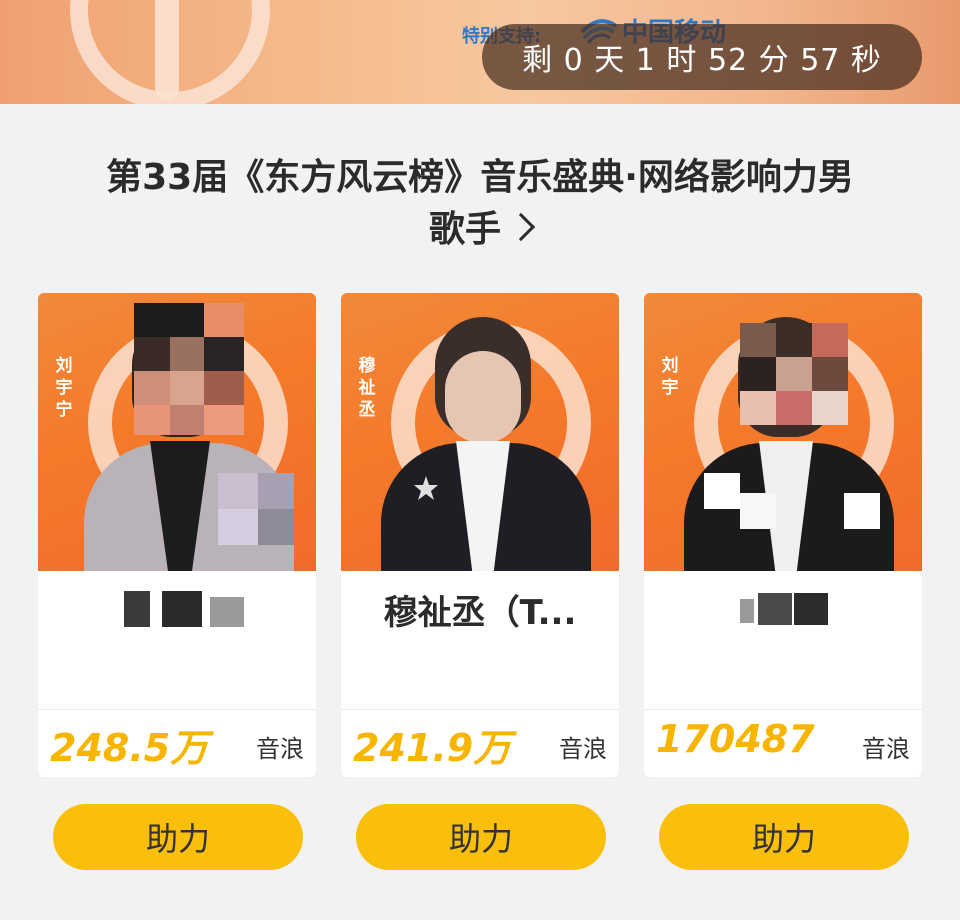 The image size is (960, 920). What do you see at coordinates (167, 50) in the screenshot?
I see `banner-decoration-bar` at bounding box center [167, 50].